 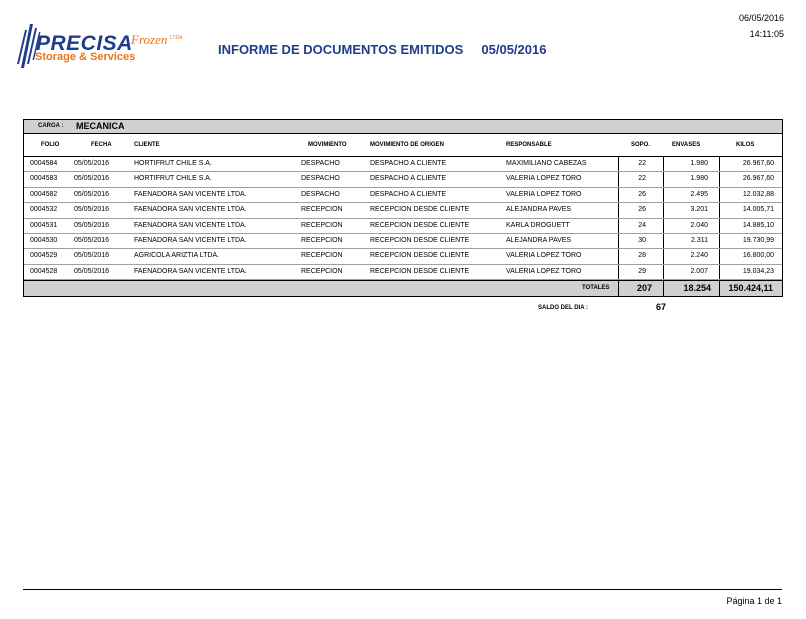 I want to click on col-responsable: RESPONSABLE, so click(x=529, y=145).